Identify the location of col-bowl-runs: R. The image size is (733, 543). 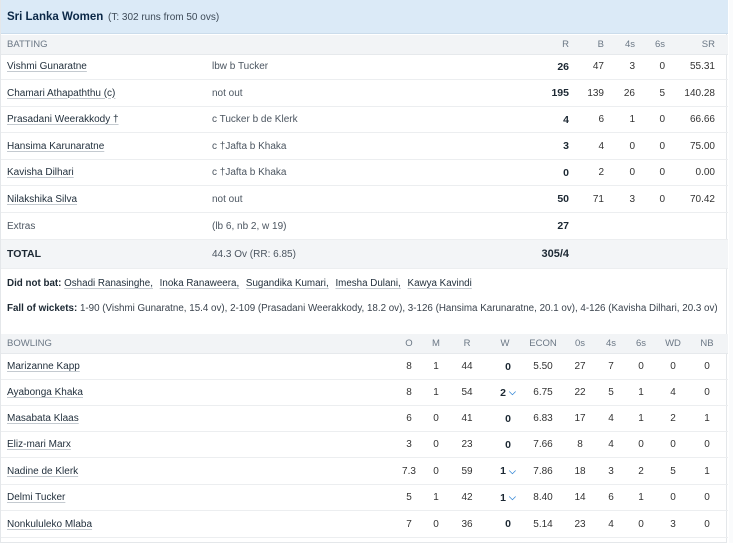
(467, 343).